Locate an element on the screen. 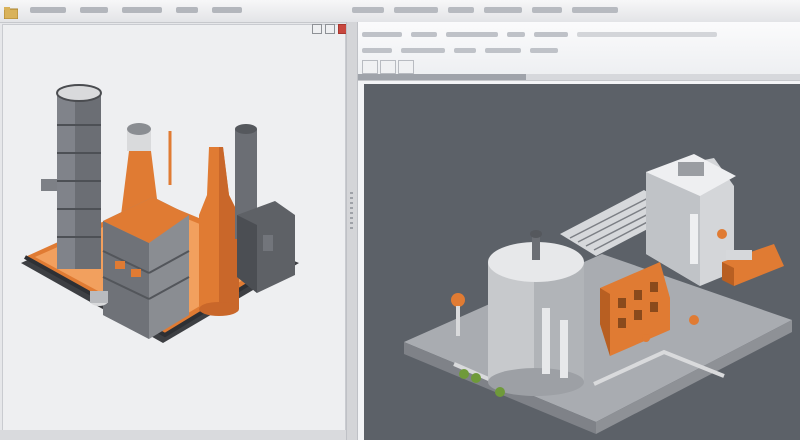 This screenshot has width=800, height=440. window-controls is located at coordinates (330, 29).